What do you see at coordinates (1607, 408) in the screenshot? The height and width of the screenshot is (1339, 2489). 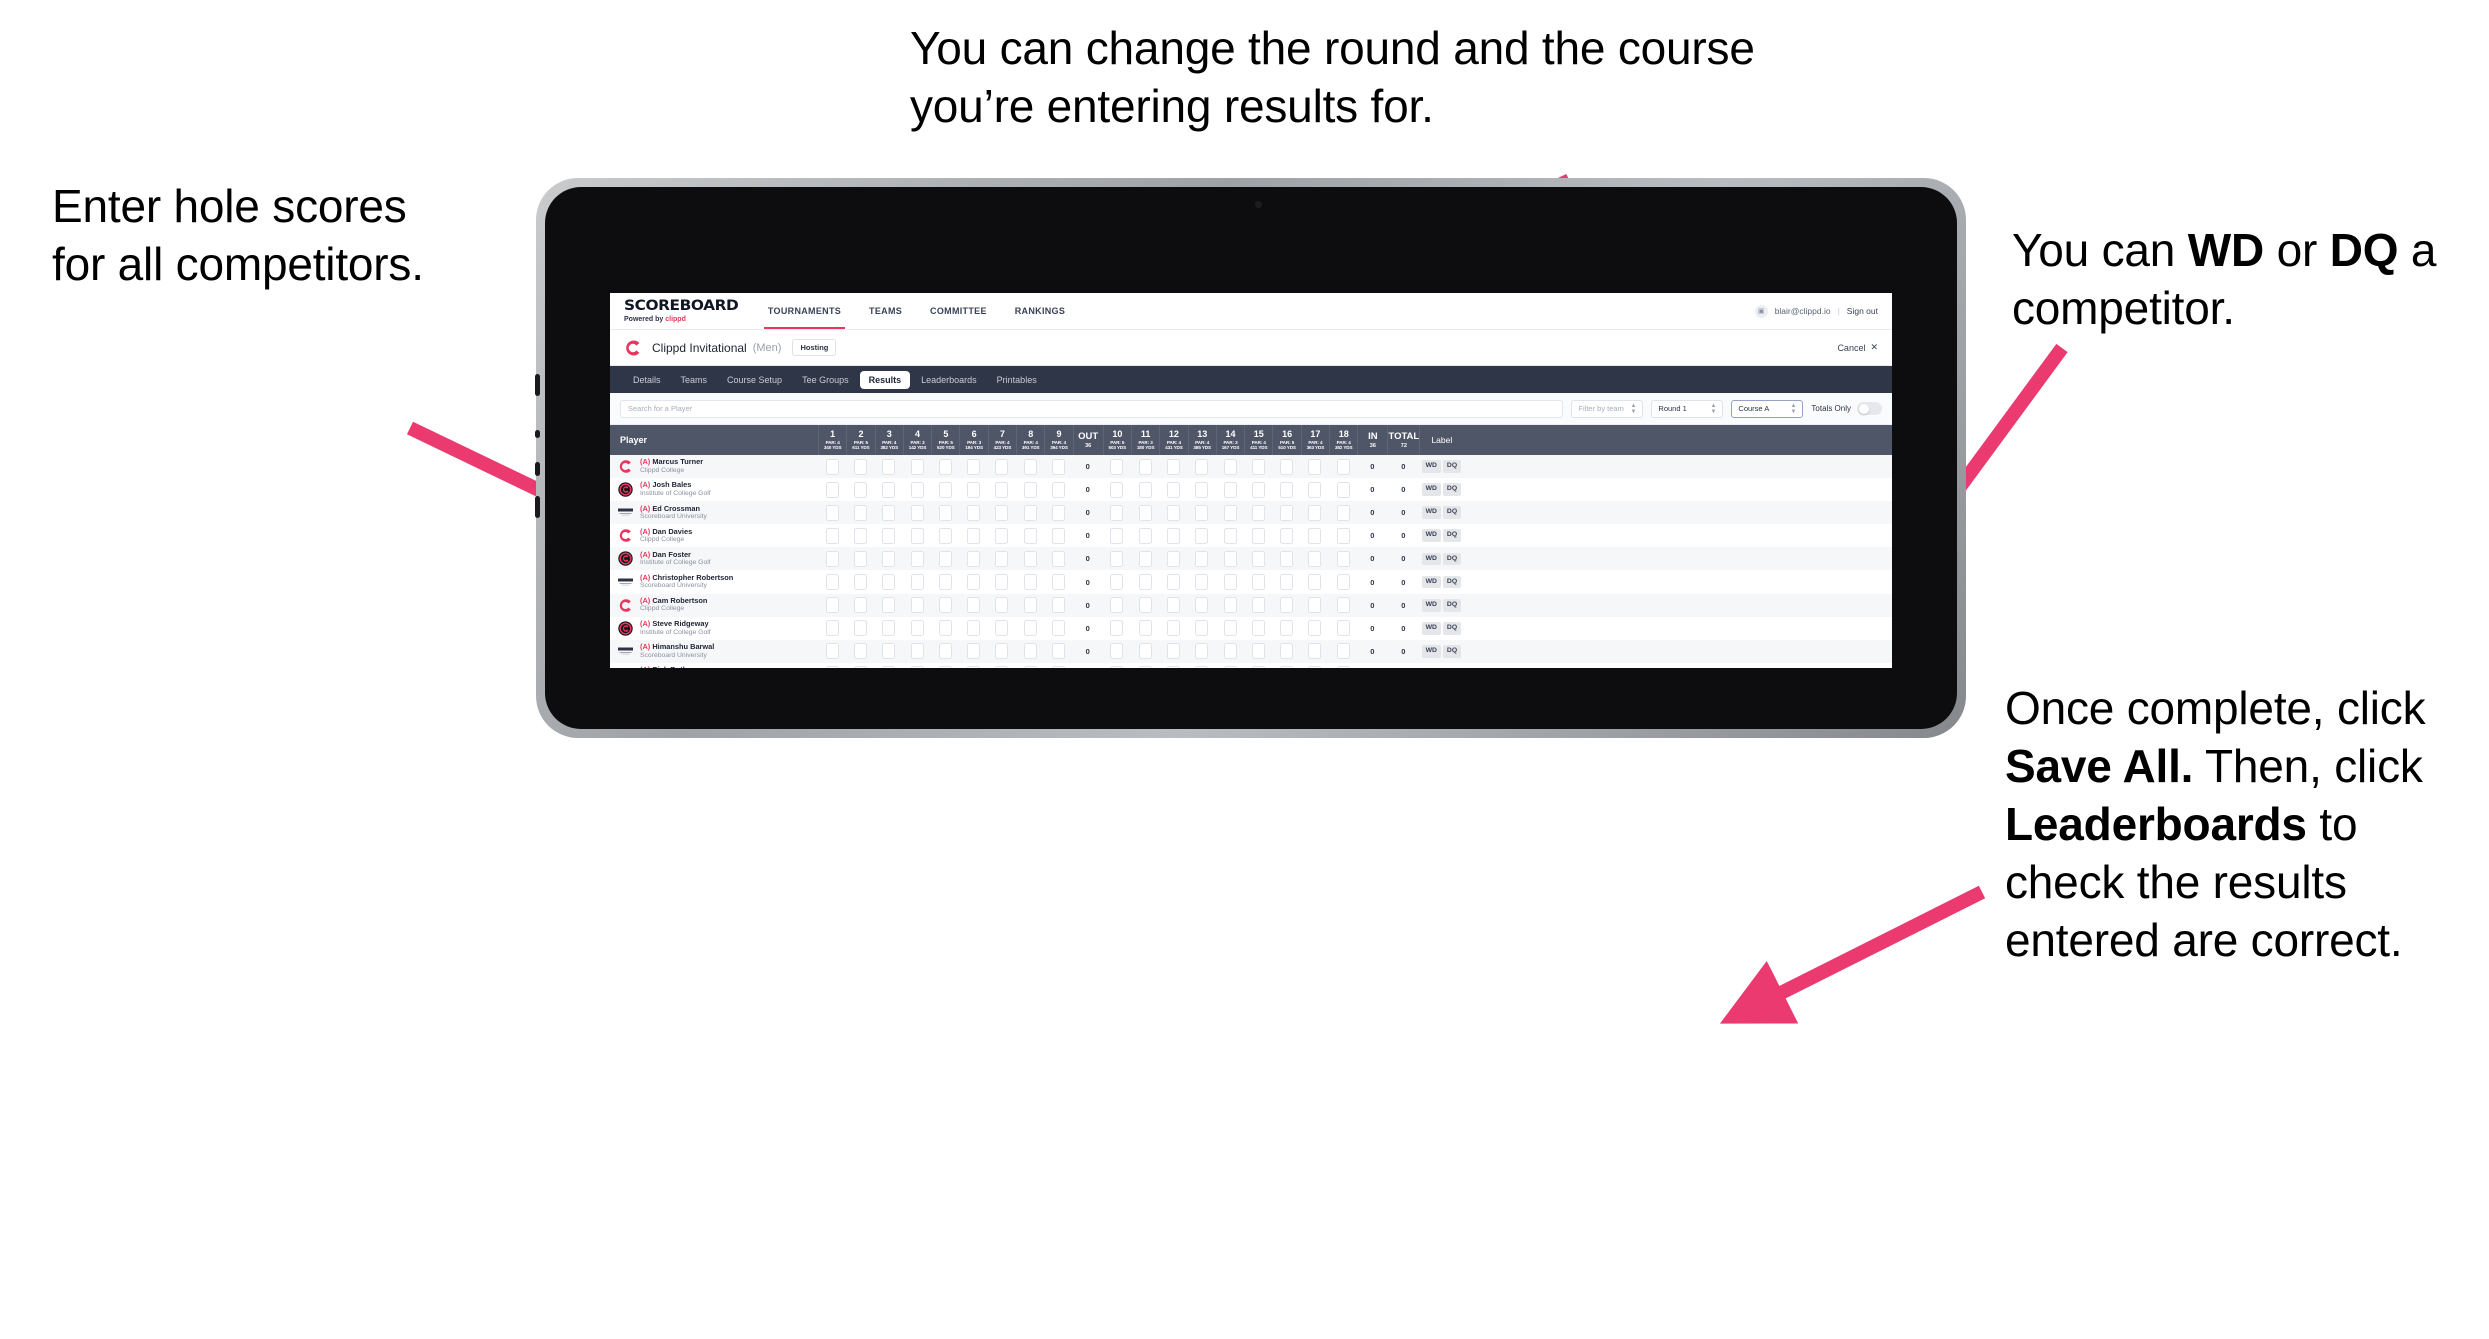 I see `team-filter-select: Filter by team ▲ ▼` at bounding box center [1607, 408].